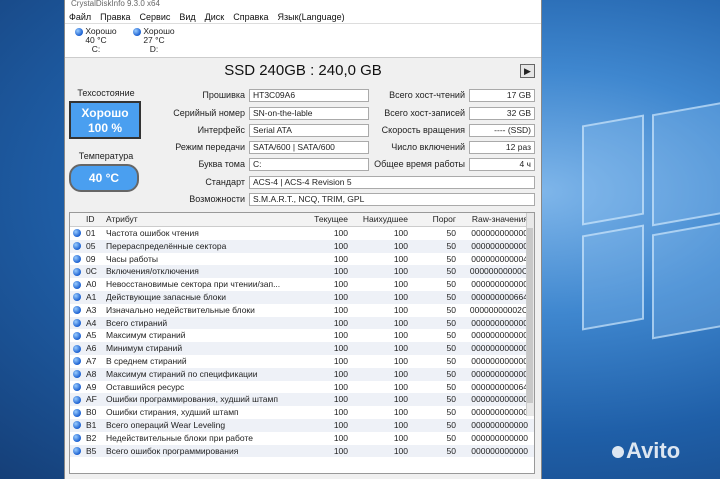 This screenshot has height=479, width=720. Describe the element at coordinates (309, 130) in the screenshot. I see `interface-value: Serial ATA` at that location.